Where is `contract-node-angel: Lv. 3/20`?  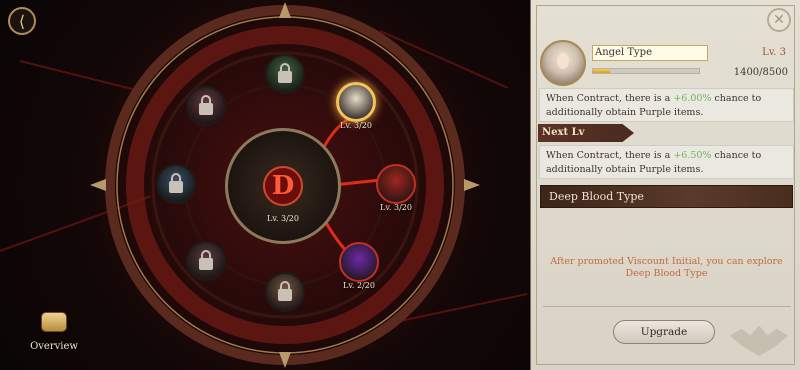 contract-node-angel: Lv. 3/20 is located at coordinates (356, 103).